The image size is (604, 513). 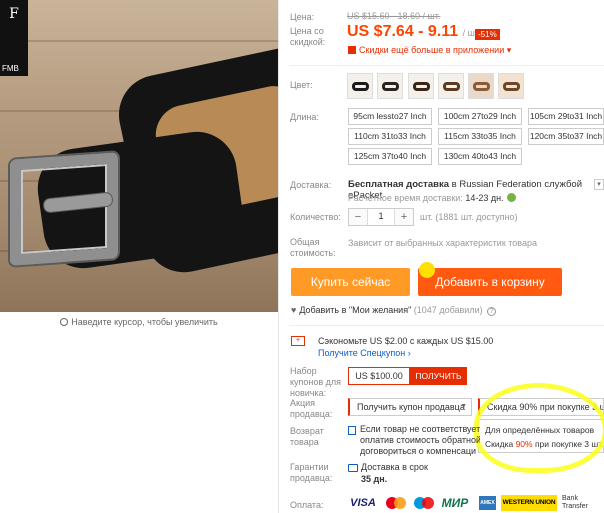 I want to click on old-price: US $15.60 - 18.60 / шт., so click(x=394, y=16).